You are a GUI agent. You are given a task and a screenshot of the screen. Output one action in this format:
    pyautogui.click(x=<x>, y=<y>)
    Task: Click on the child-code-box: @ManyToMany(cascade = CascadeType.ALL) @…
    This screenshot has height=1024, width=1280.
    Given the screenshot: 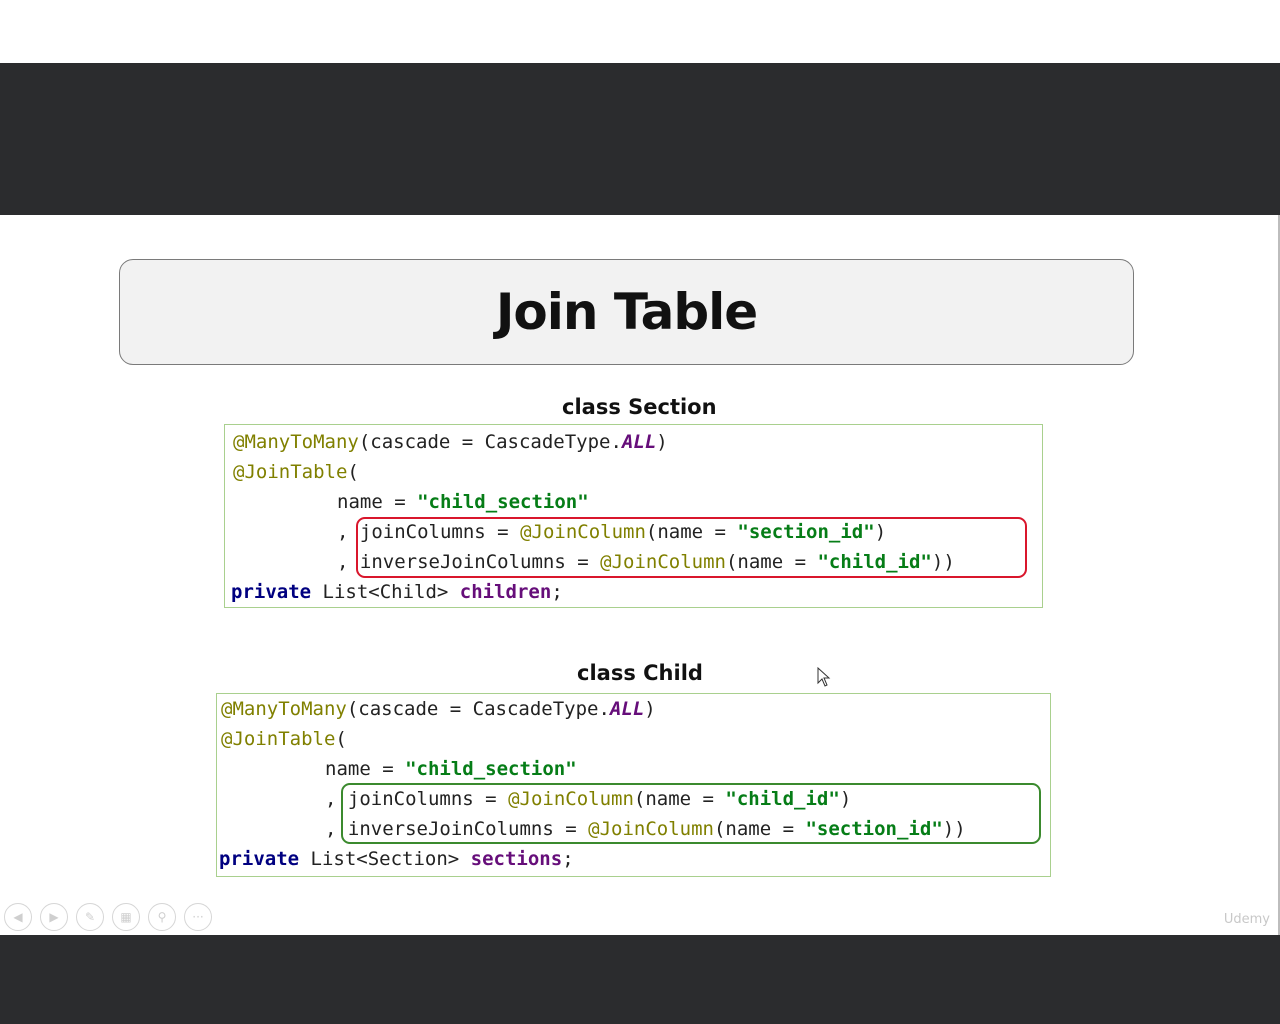 What is the action you would take?
    pyautogui.click(x=633, y=785)
    